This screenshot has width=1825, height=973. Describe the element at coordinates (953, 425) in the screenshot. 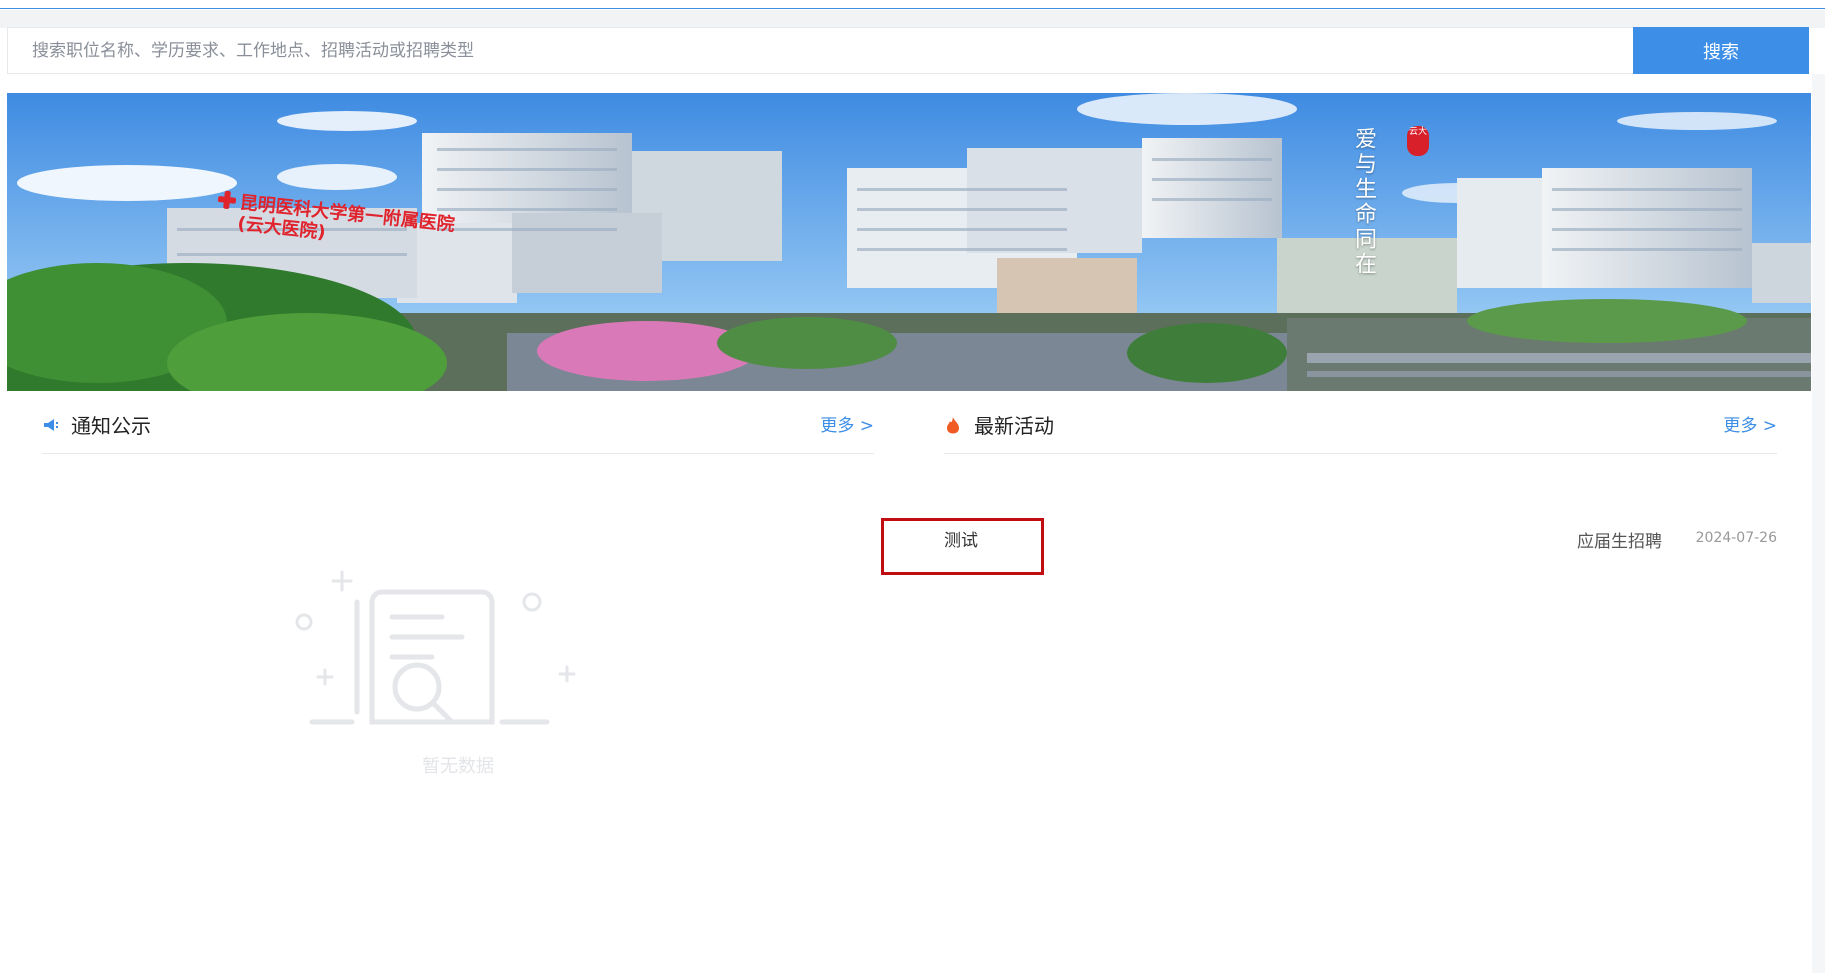

I see `flame-icon` at that location.